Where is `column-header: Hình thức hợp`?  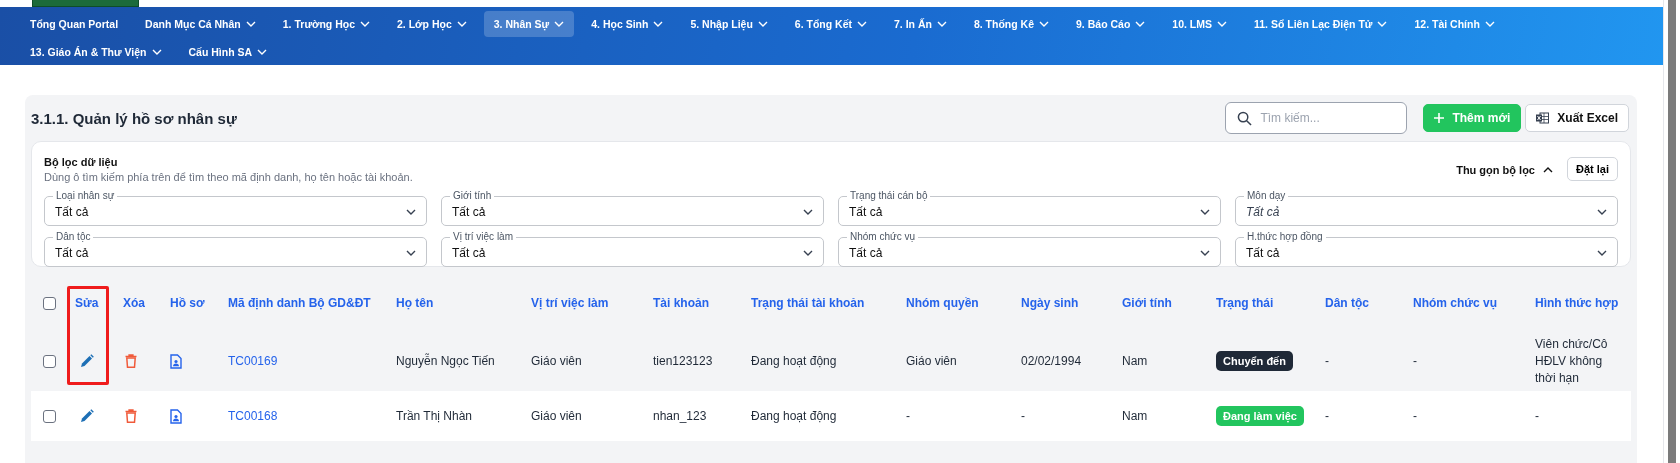 column-header: Hình thức hợp is located at coordinates (1574, 303).